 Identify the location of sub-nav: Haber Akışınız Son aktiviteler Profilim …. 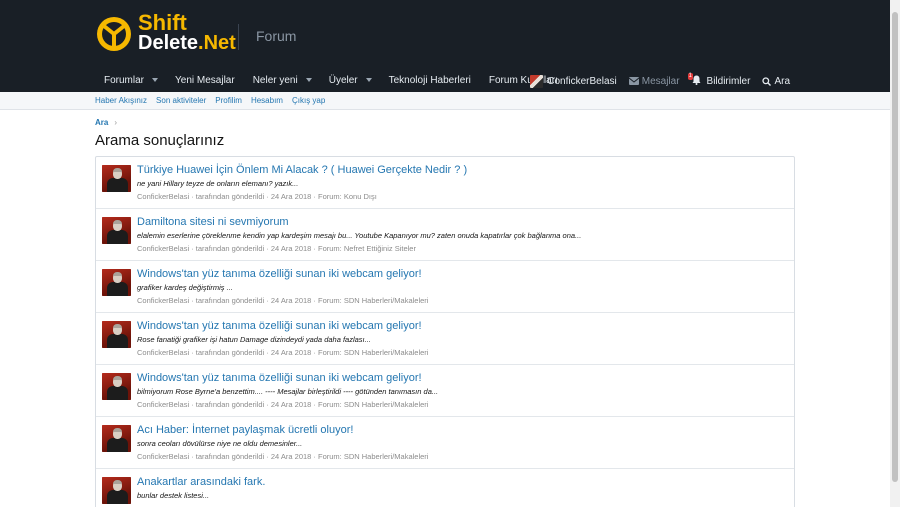
(445, 101).